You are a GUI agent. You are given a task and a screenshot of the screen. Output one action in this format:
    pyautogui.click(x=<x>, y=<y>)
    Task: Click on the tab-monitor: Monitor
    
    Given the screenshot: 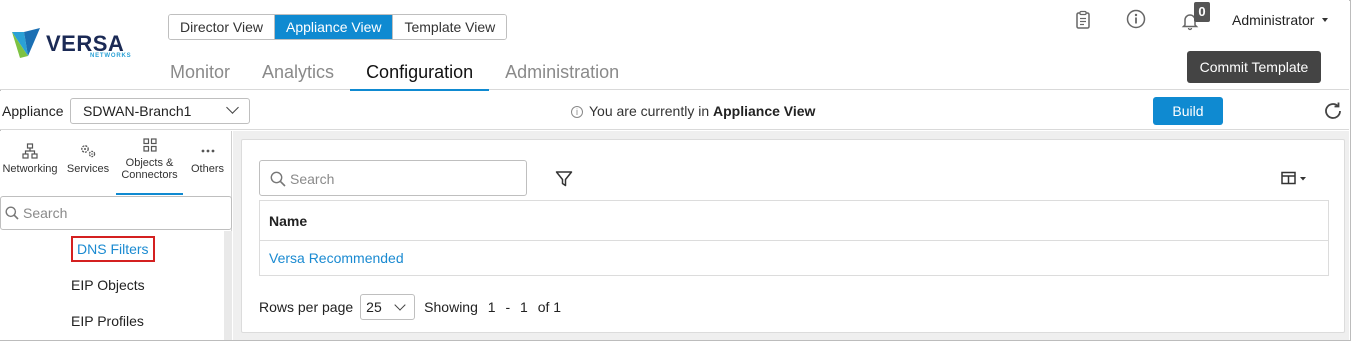 What is the action you would take?
    pyautogui.click(x=200, y=75)
    